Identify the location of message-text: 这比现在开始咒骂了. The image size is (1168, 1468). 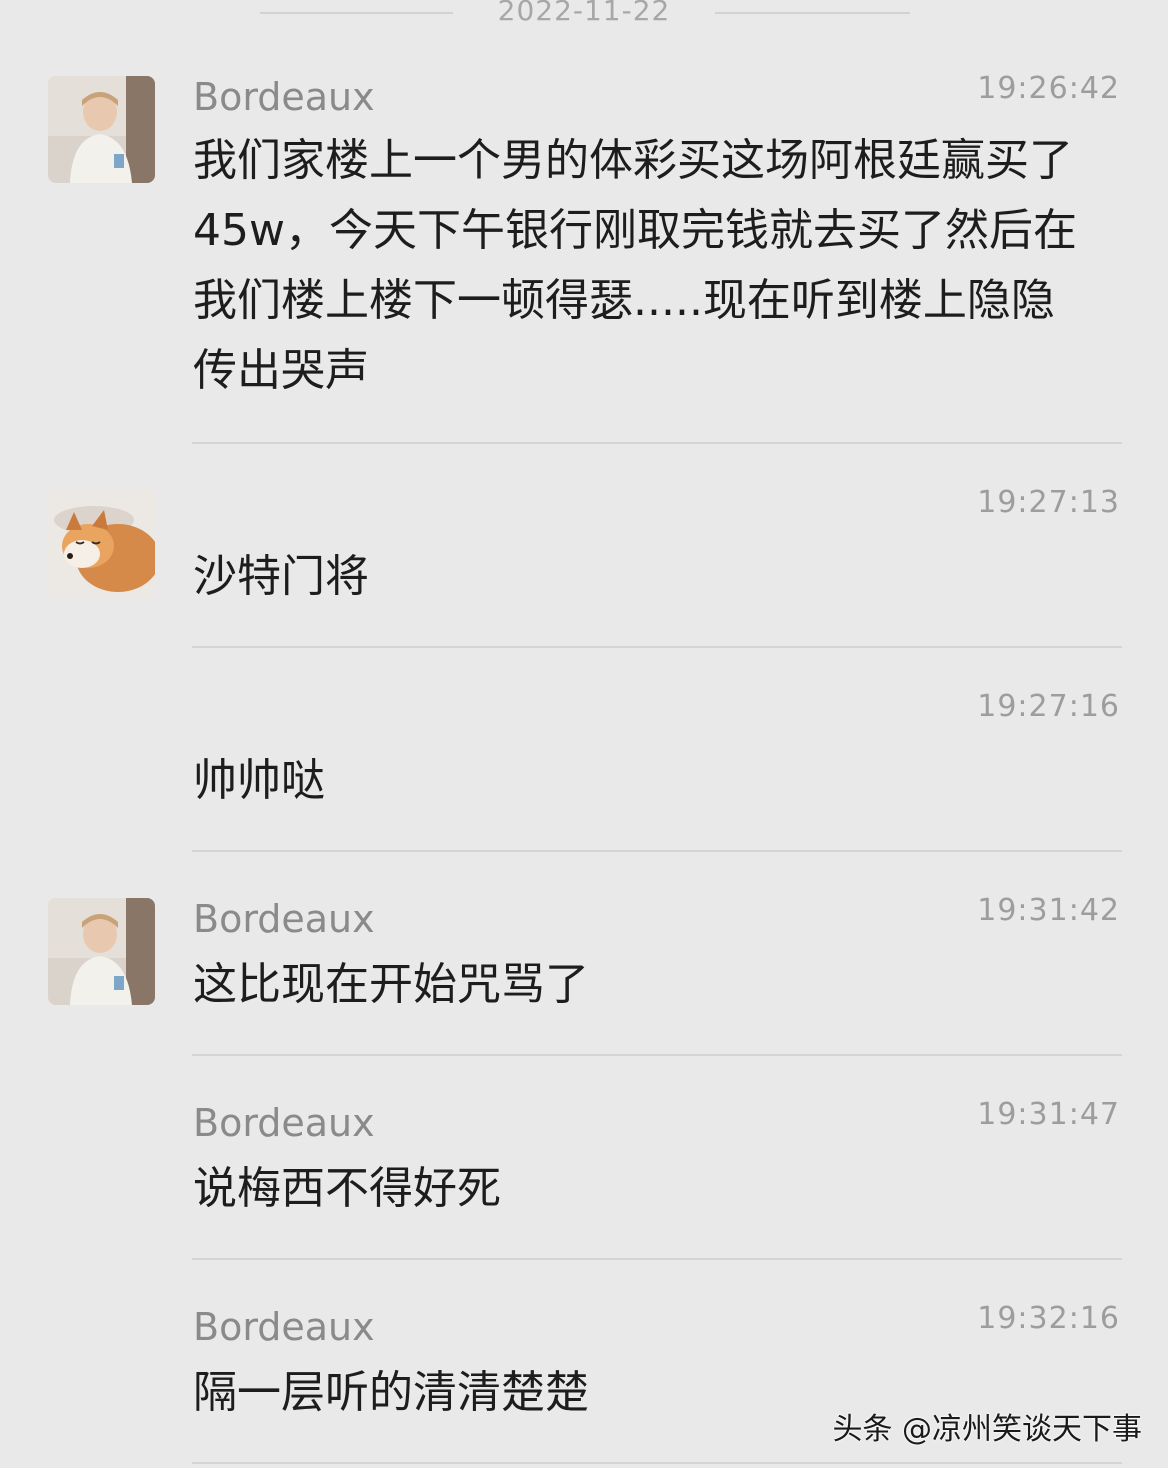
(391, 984).